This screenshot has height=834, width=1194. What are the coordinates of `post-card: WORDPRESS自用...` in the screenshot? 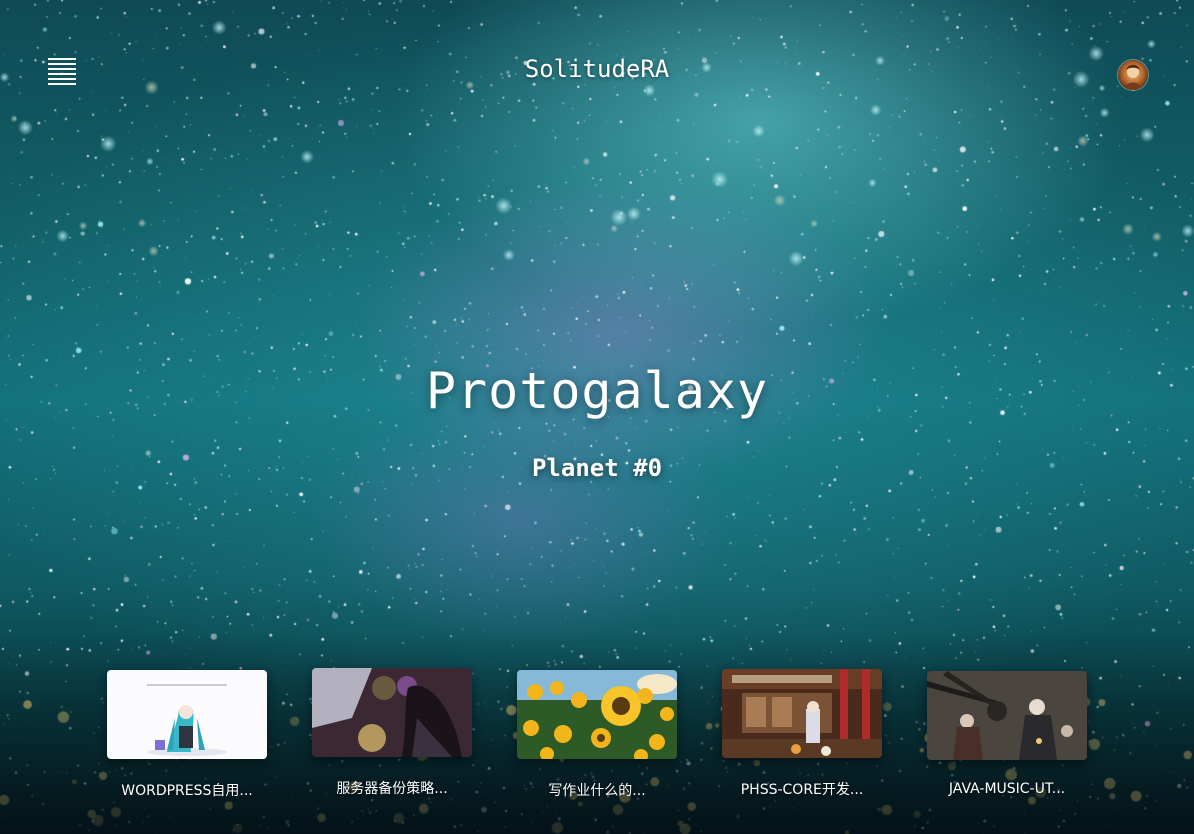 It's located at (187, 735).